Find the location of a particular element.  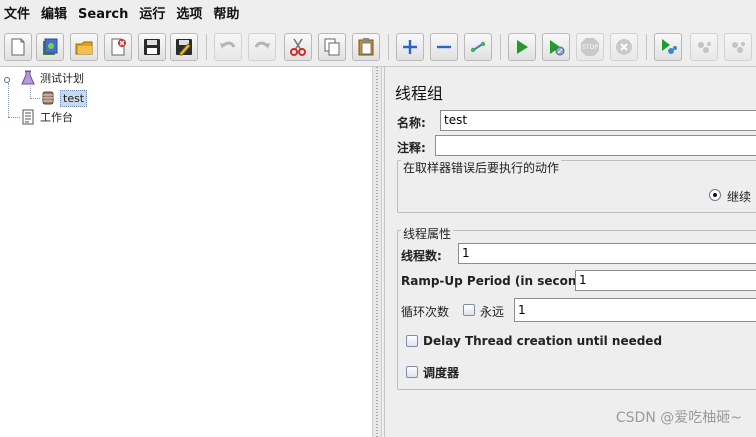

tree-node-label: test is located at coordinates (74, 98).